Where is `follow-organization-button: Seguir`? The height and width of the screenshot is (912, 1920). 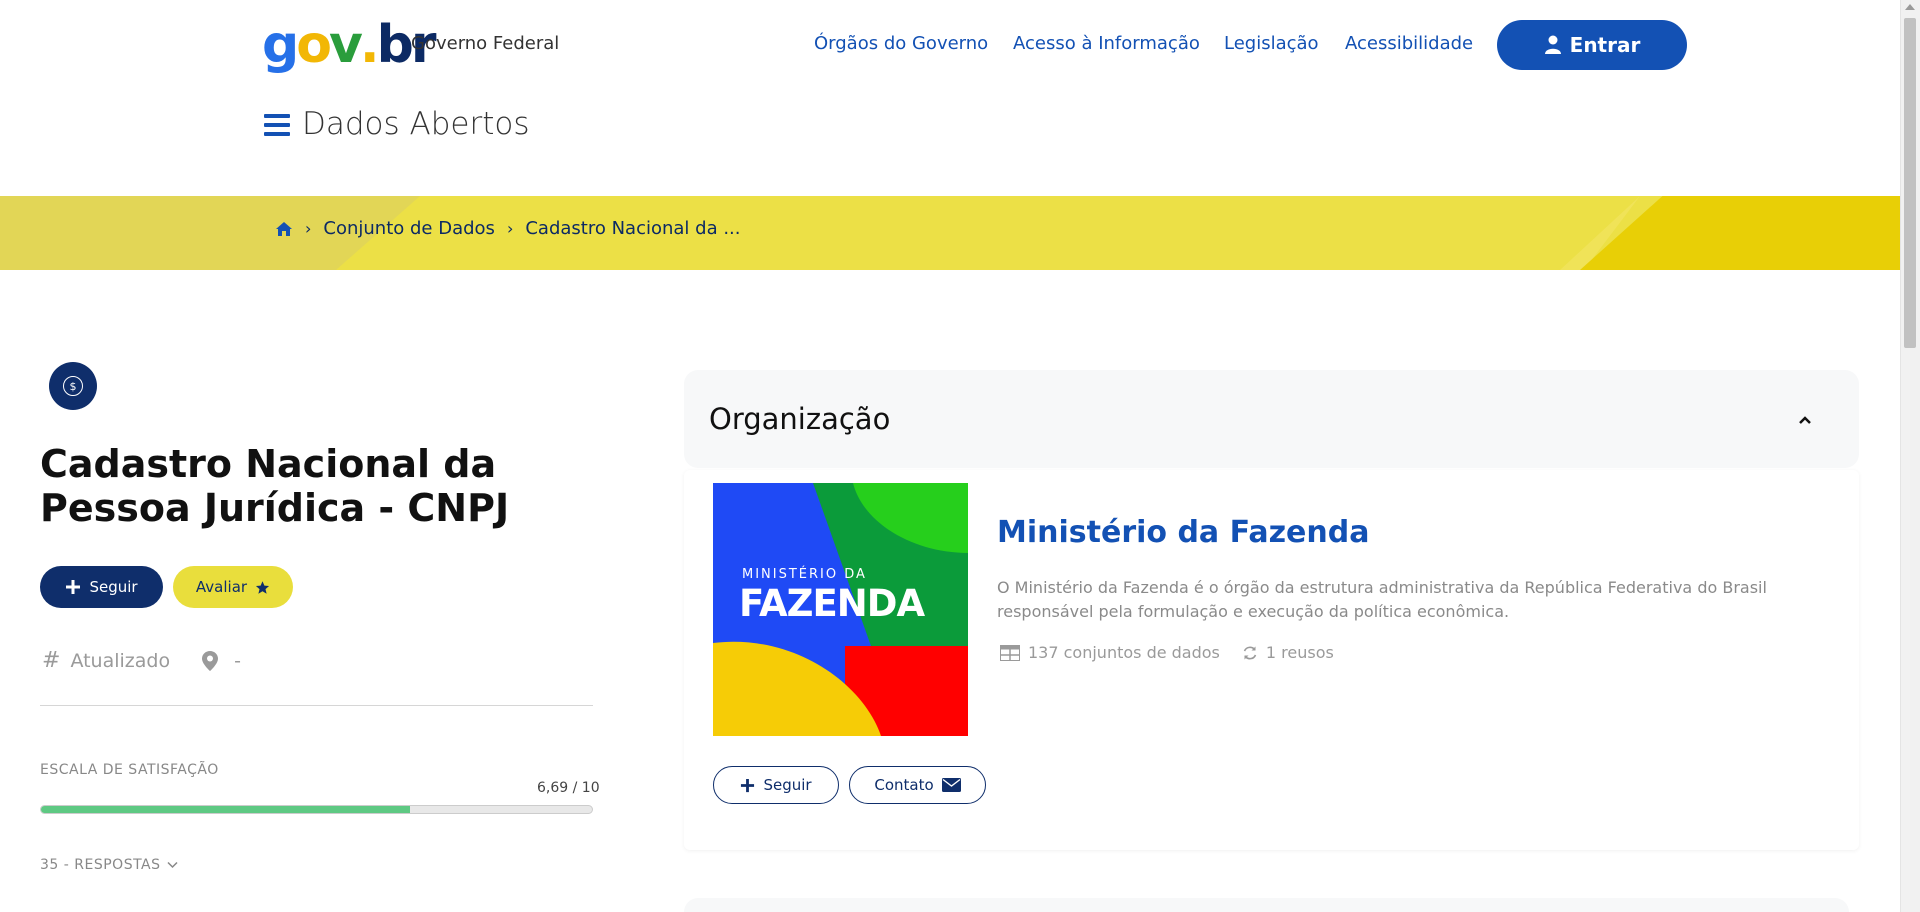 follow-organization-button: Seguir is located at coordinates (776, 785).